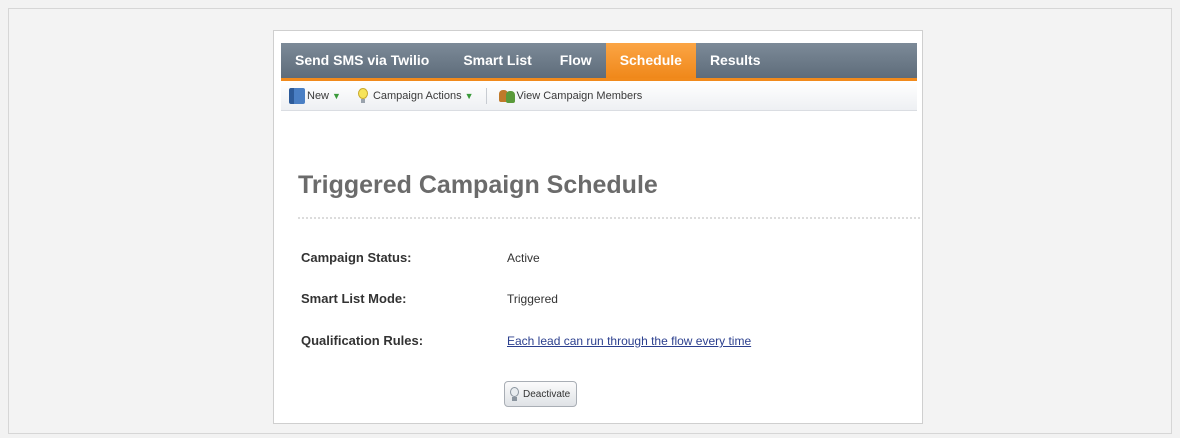  I want to click on new-menu-button: New ▼, so click(315, 95).